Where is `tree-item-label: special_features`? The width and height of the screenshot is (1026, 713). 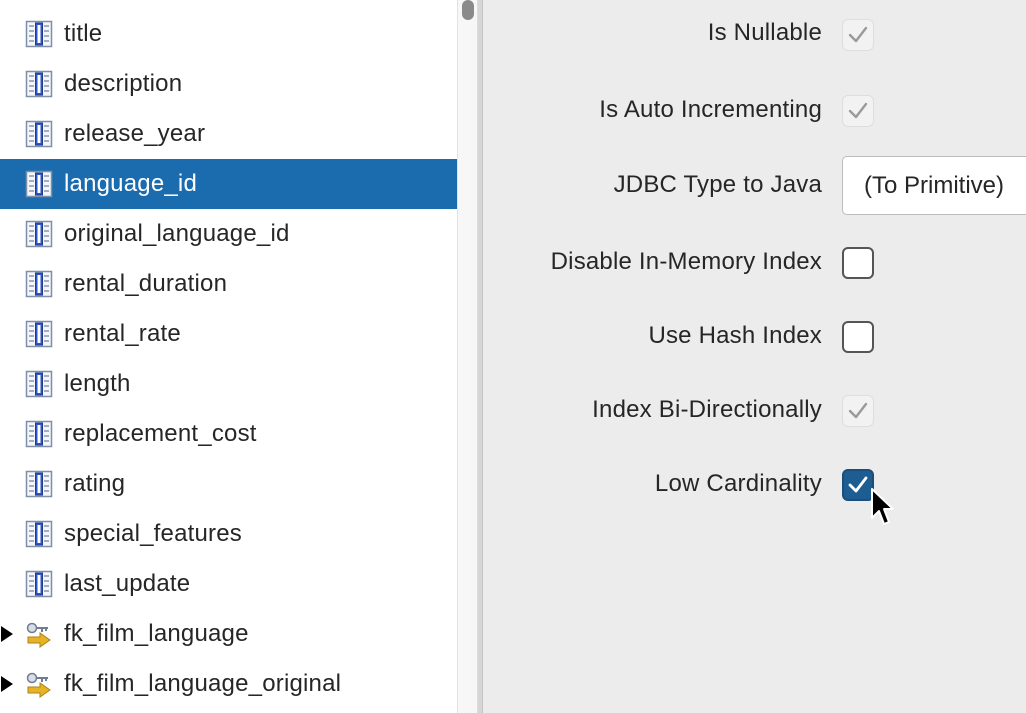 tree-item-label: special_features is located at coordinates (153, 533).